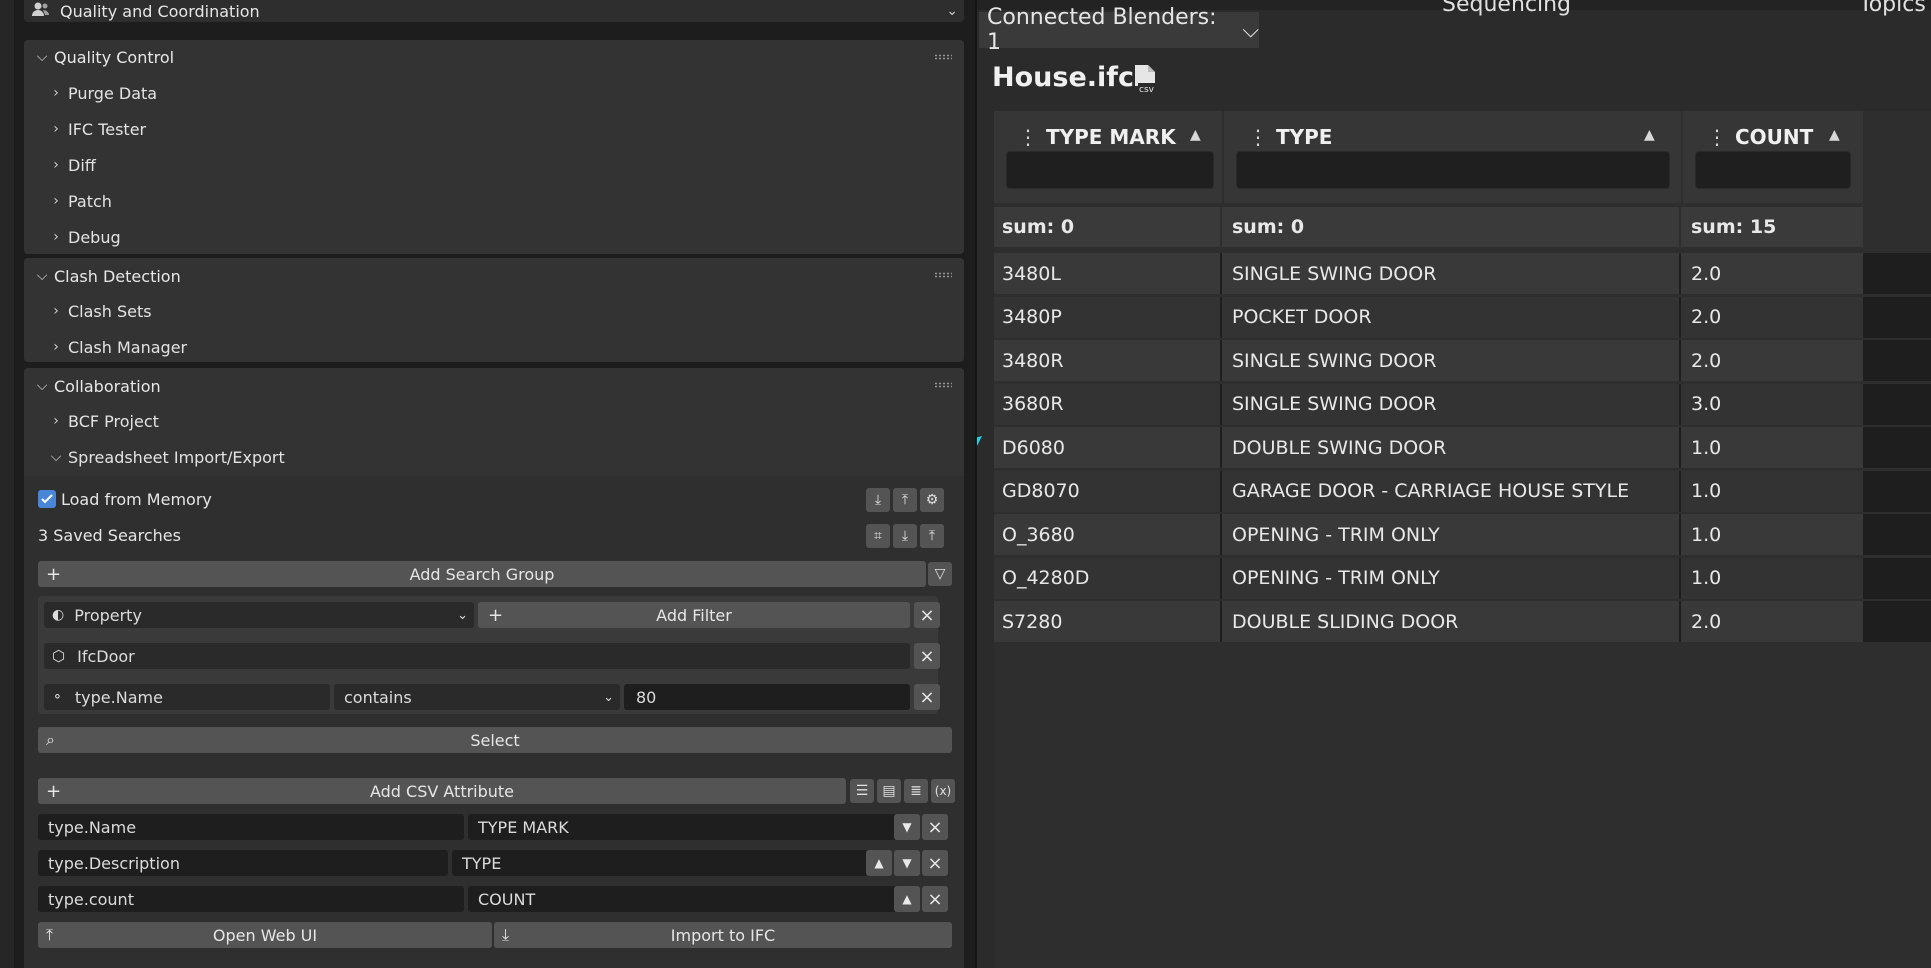 This screenshot has height=968, width=1931. What do you see at coordinates (265, 935) in the screenshot?
I see `open-web-ui-button: ⤒ Open Web UI` at bounding box center [265, 935].